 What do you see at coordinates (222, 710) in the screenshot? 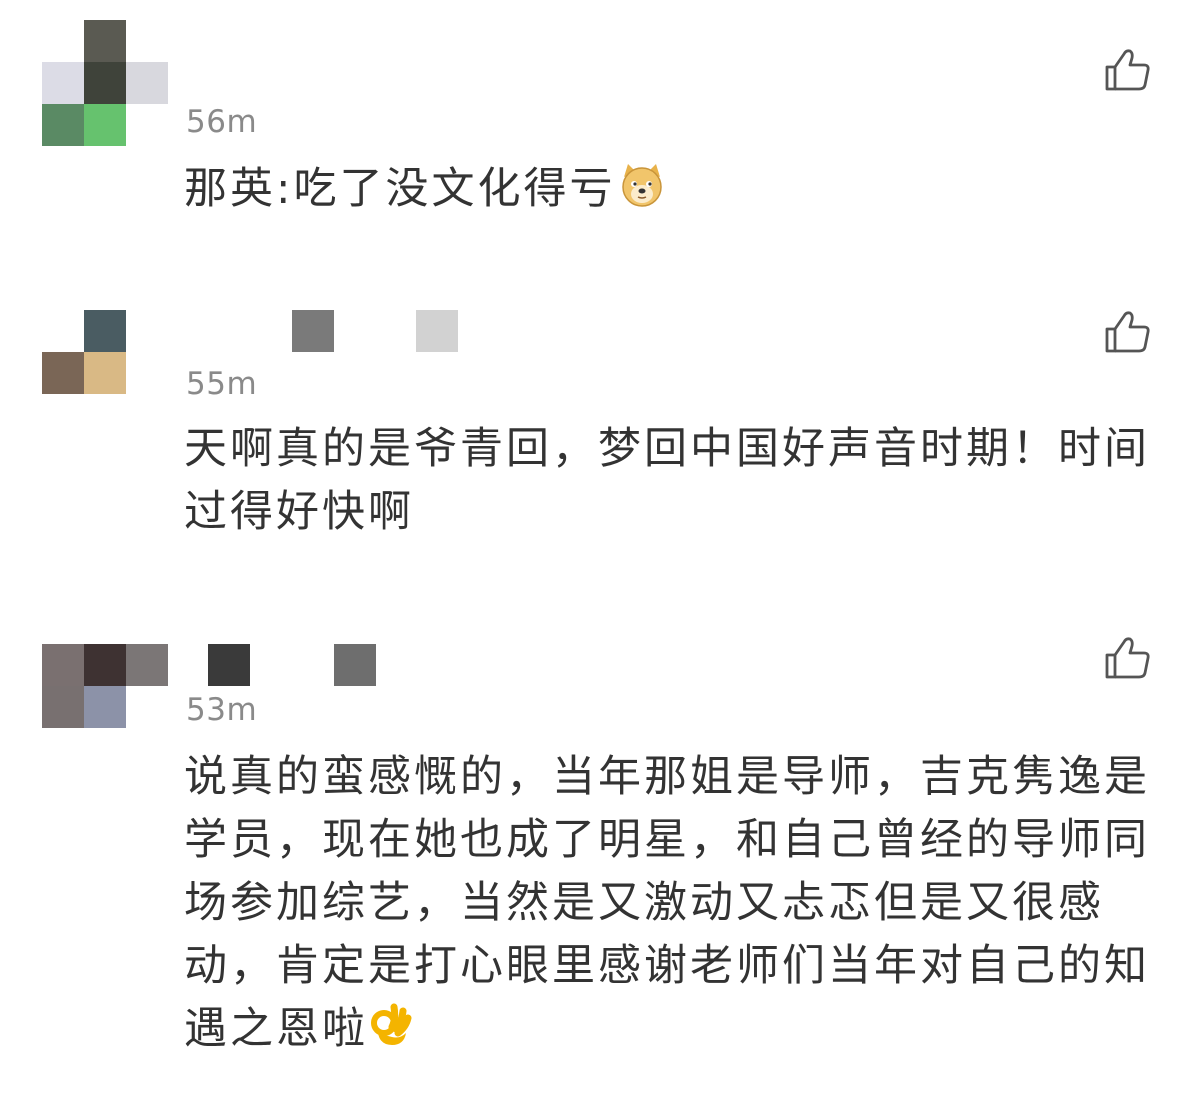
I see `comment-time: 53m` at bounding box center [222, 710].